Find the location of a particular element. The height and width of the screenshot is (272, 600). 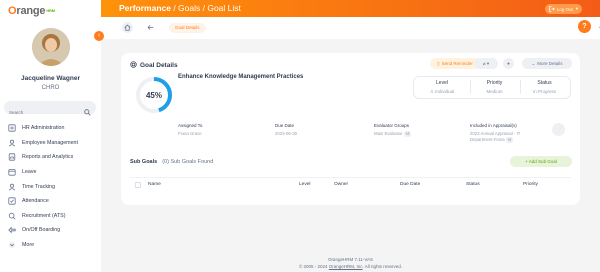

logout-label: Log Out is located at coordinates (564, 9).